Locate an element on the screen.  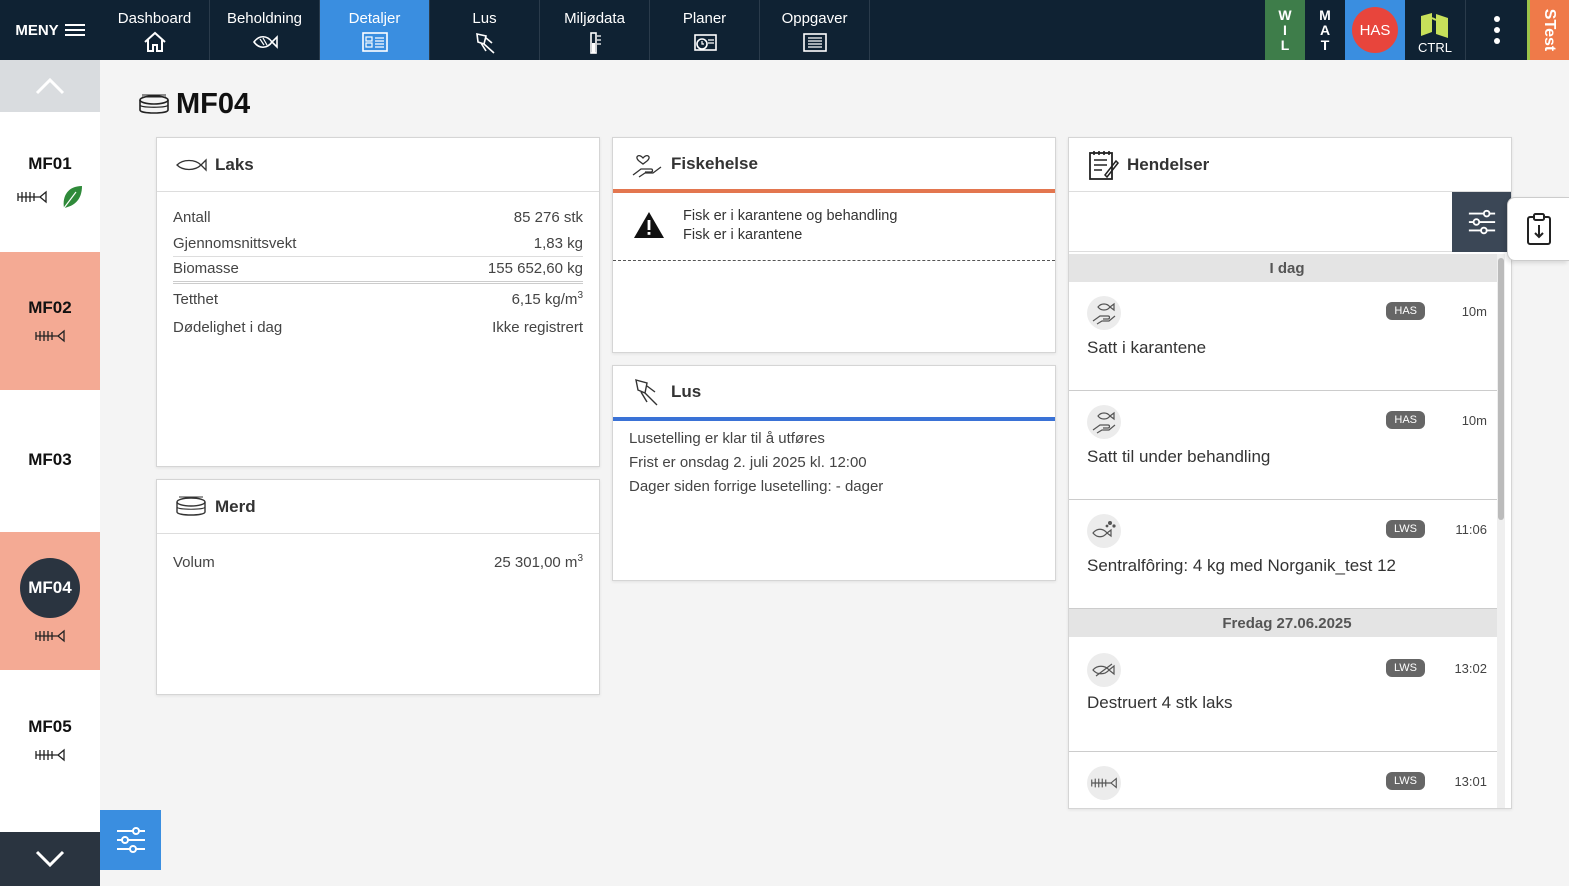
quarantine-icon is located at coordinates (1104, 313).